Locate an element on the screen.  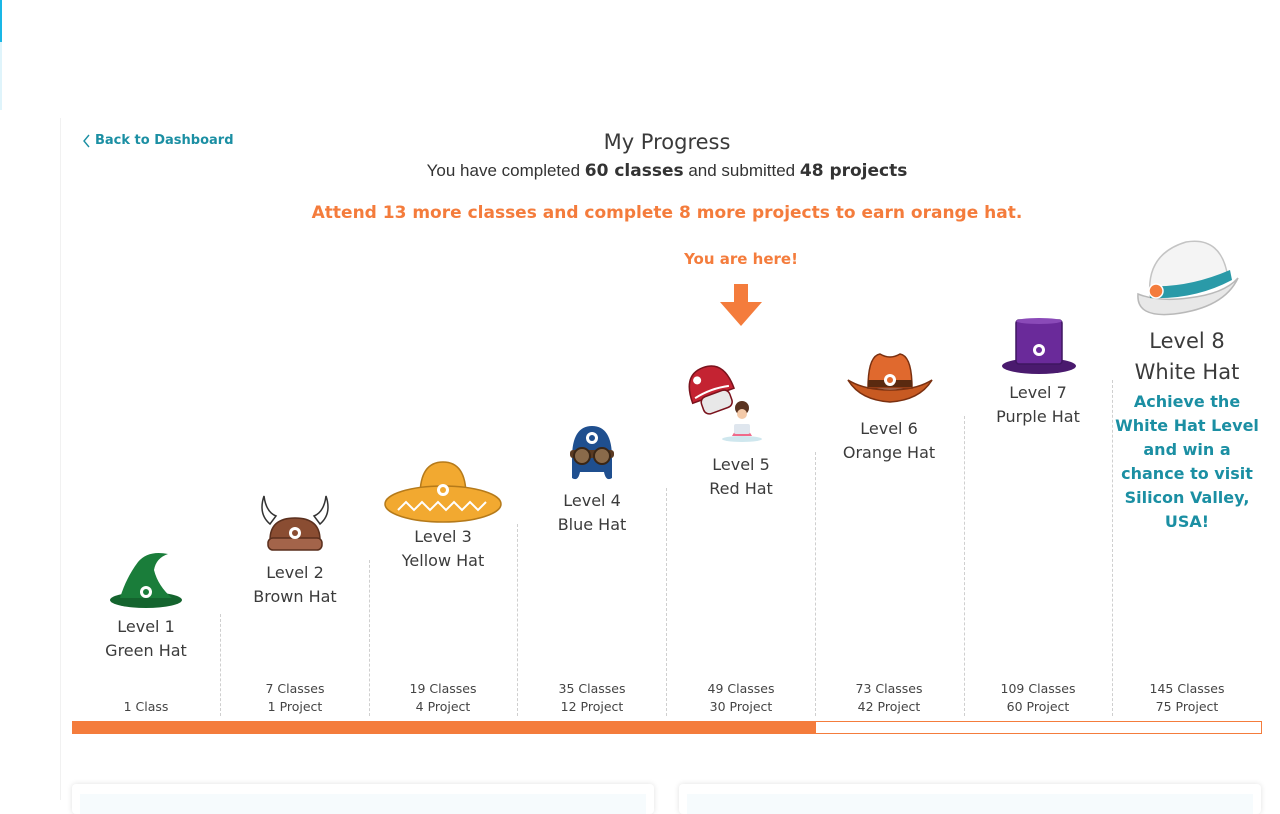
level-progress-bar is located at coordinates (667, 727).